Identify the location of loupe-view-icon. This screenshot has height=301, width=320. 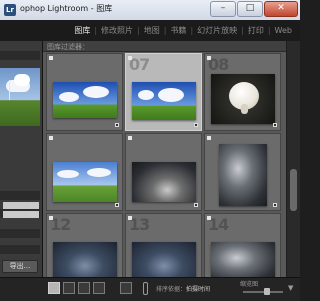
(69, 288).